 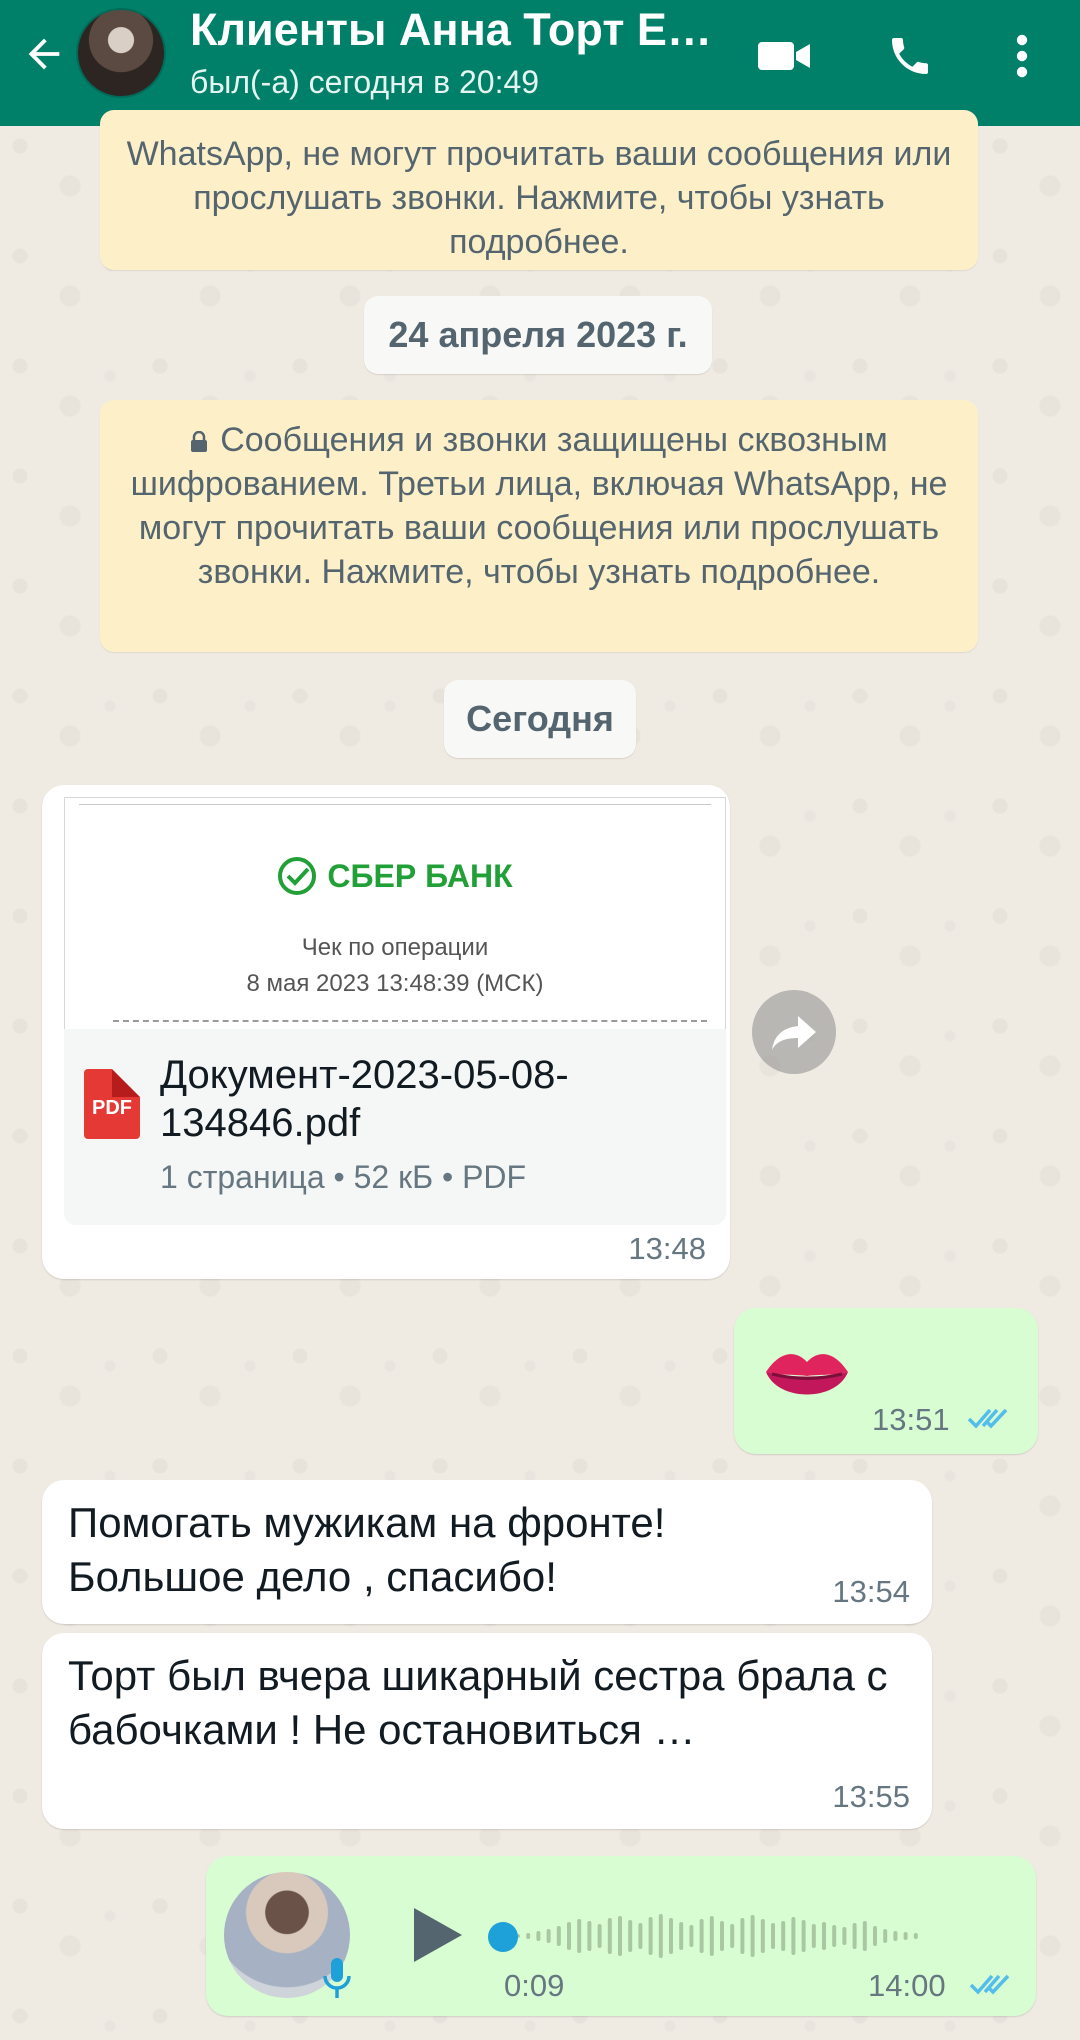 I want to click on receipt-date: 8 мая 2023 13:48:39 (МСК), so click(x=395, y=983).